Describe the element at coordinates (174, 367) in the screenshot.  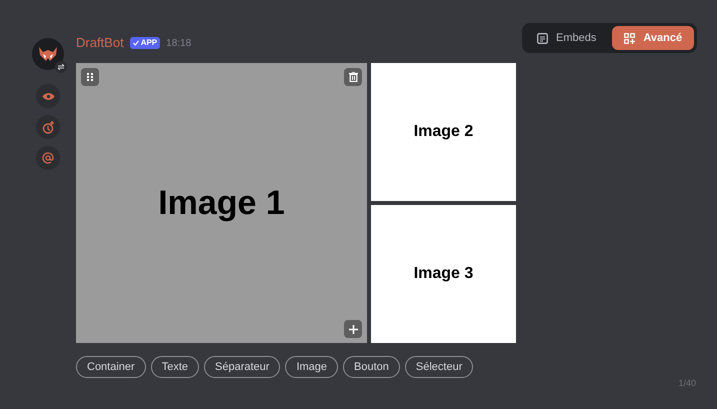
I see `component-chip: Texte` at that location.